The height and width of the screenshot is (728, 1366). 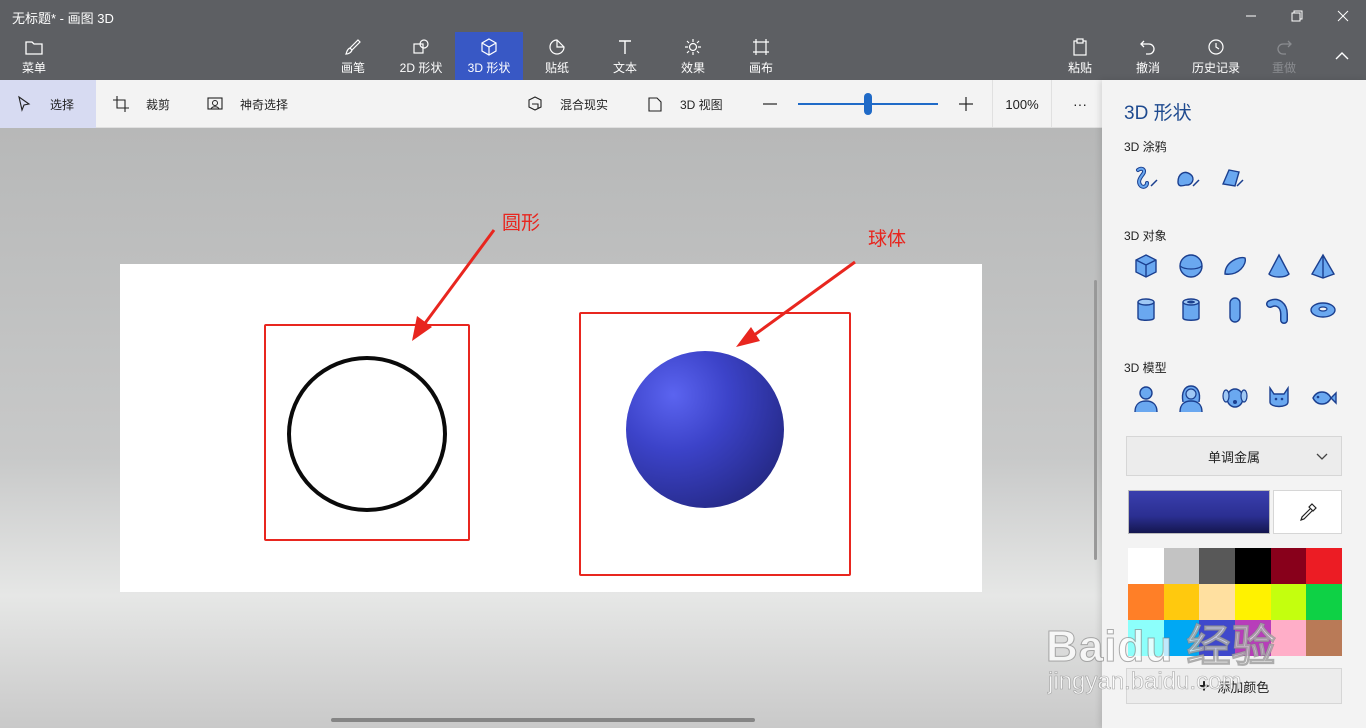 I want to click on tube-icon, so click(x=1191, y=310).